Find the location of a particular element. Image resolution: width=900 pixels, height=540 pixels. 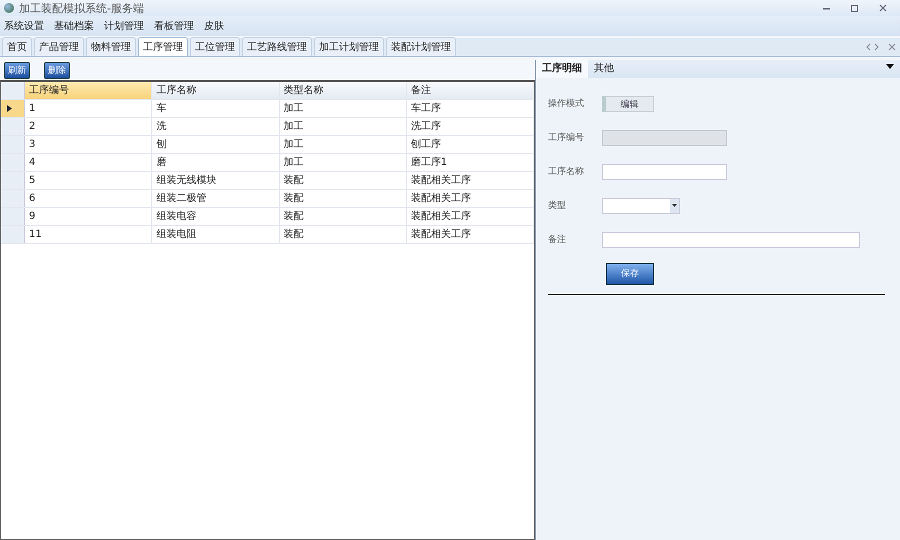

table-cell: 11 is located at coordinates (88, 234).